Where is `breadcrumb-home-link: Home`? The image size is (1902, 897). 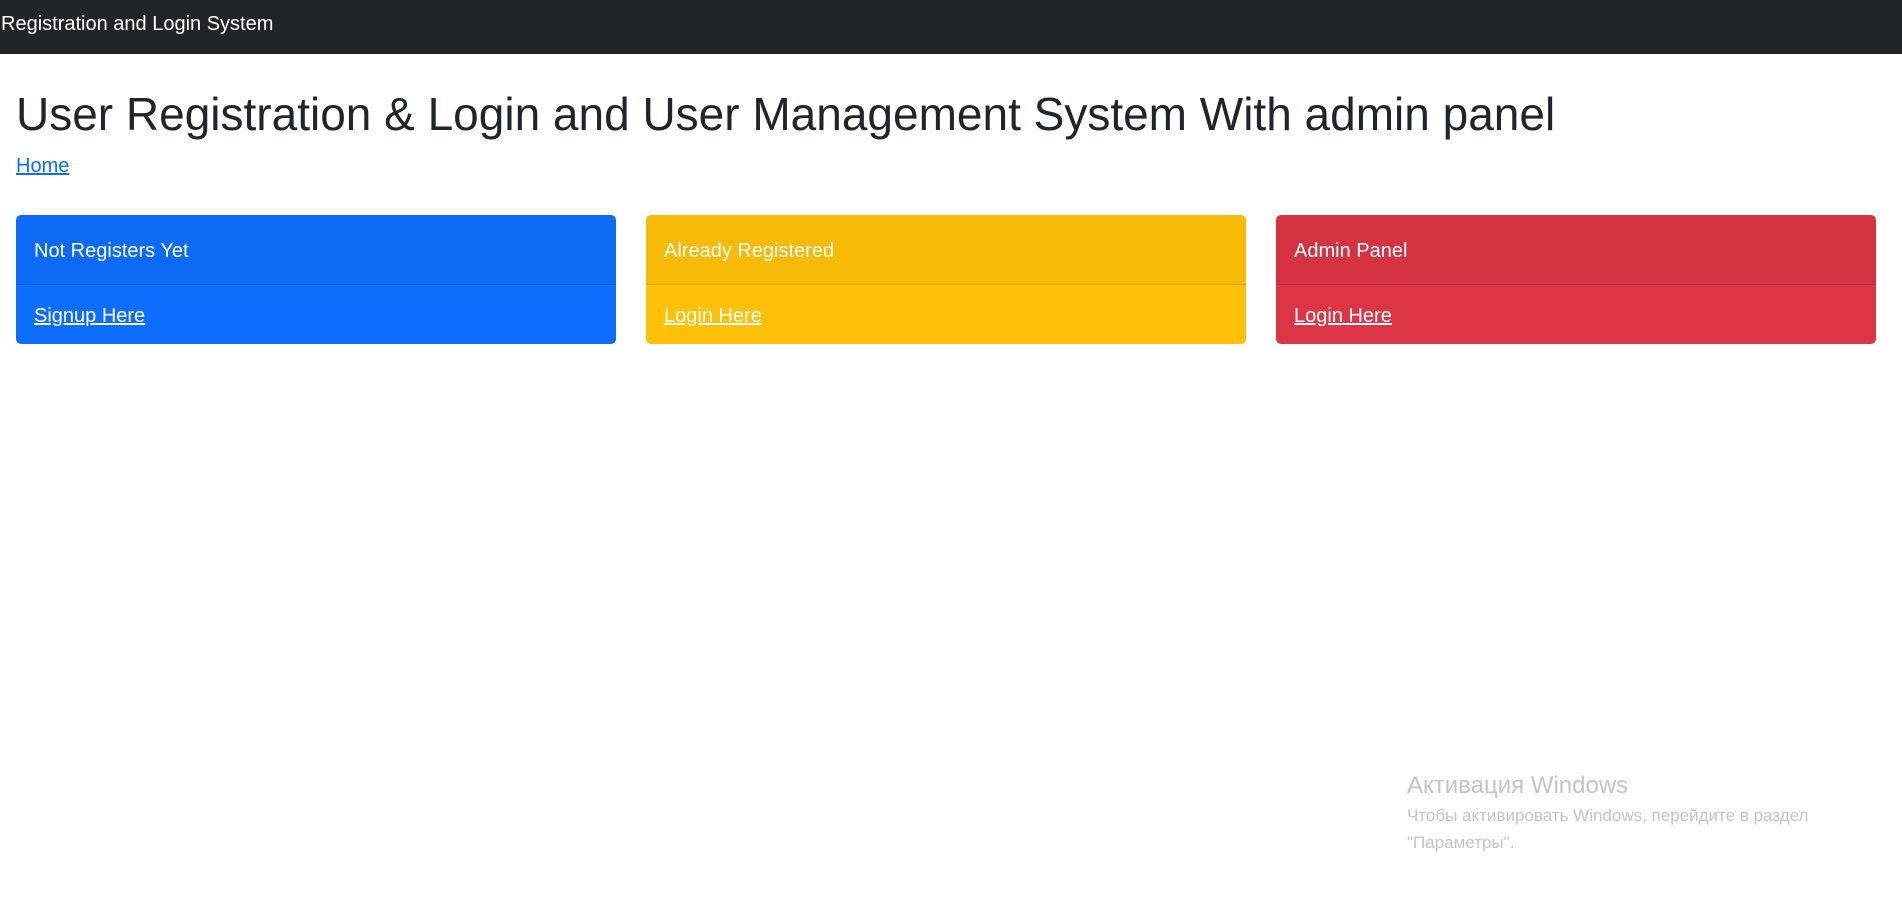 breadcrumb-home-link: Home is located at coordinates (42, 166).